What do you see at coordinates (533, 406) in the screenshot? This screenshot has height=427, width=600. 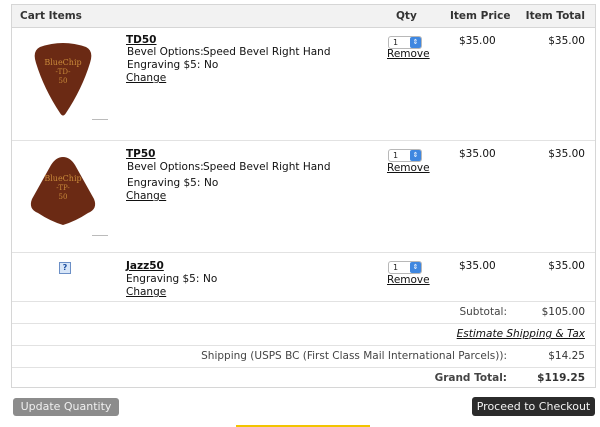 I see `proceed-to-checkout-button: Proceed to Checkout` at bounding box center [533, 406].